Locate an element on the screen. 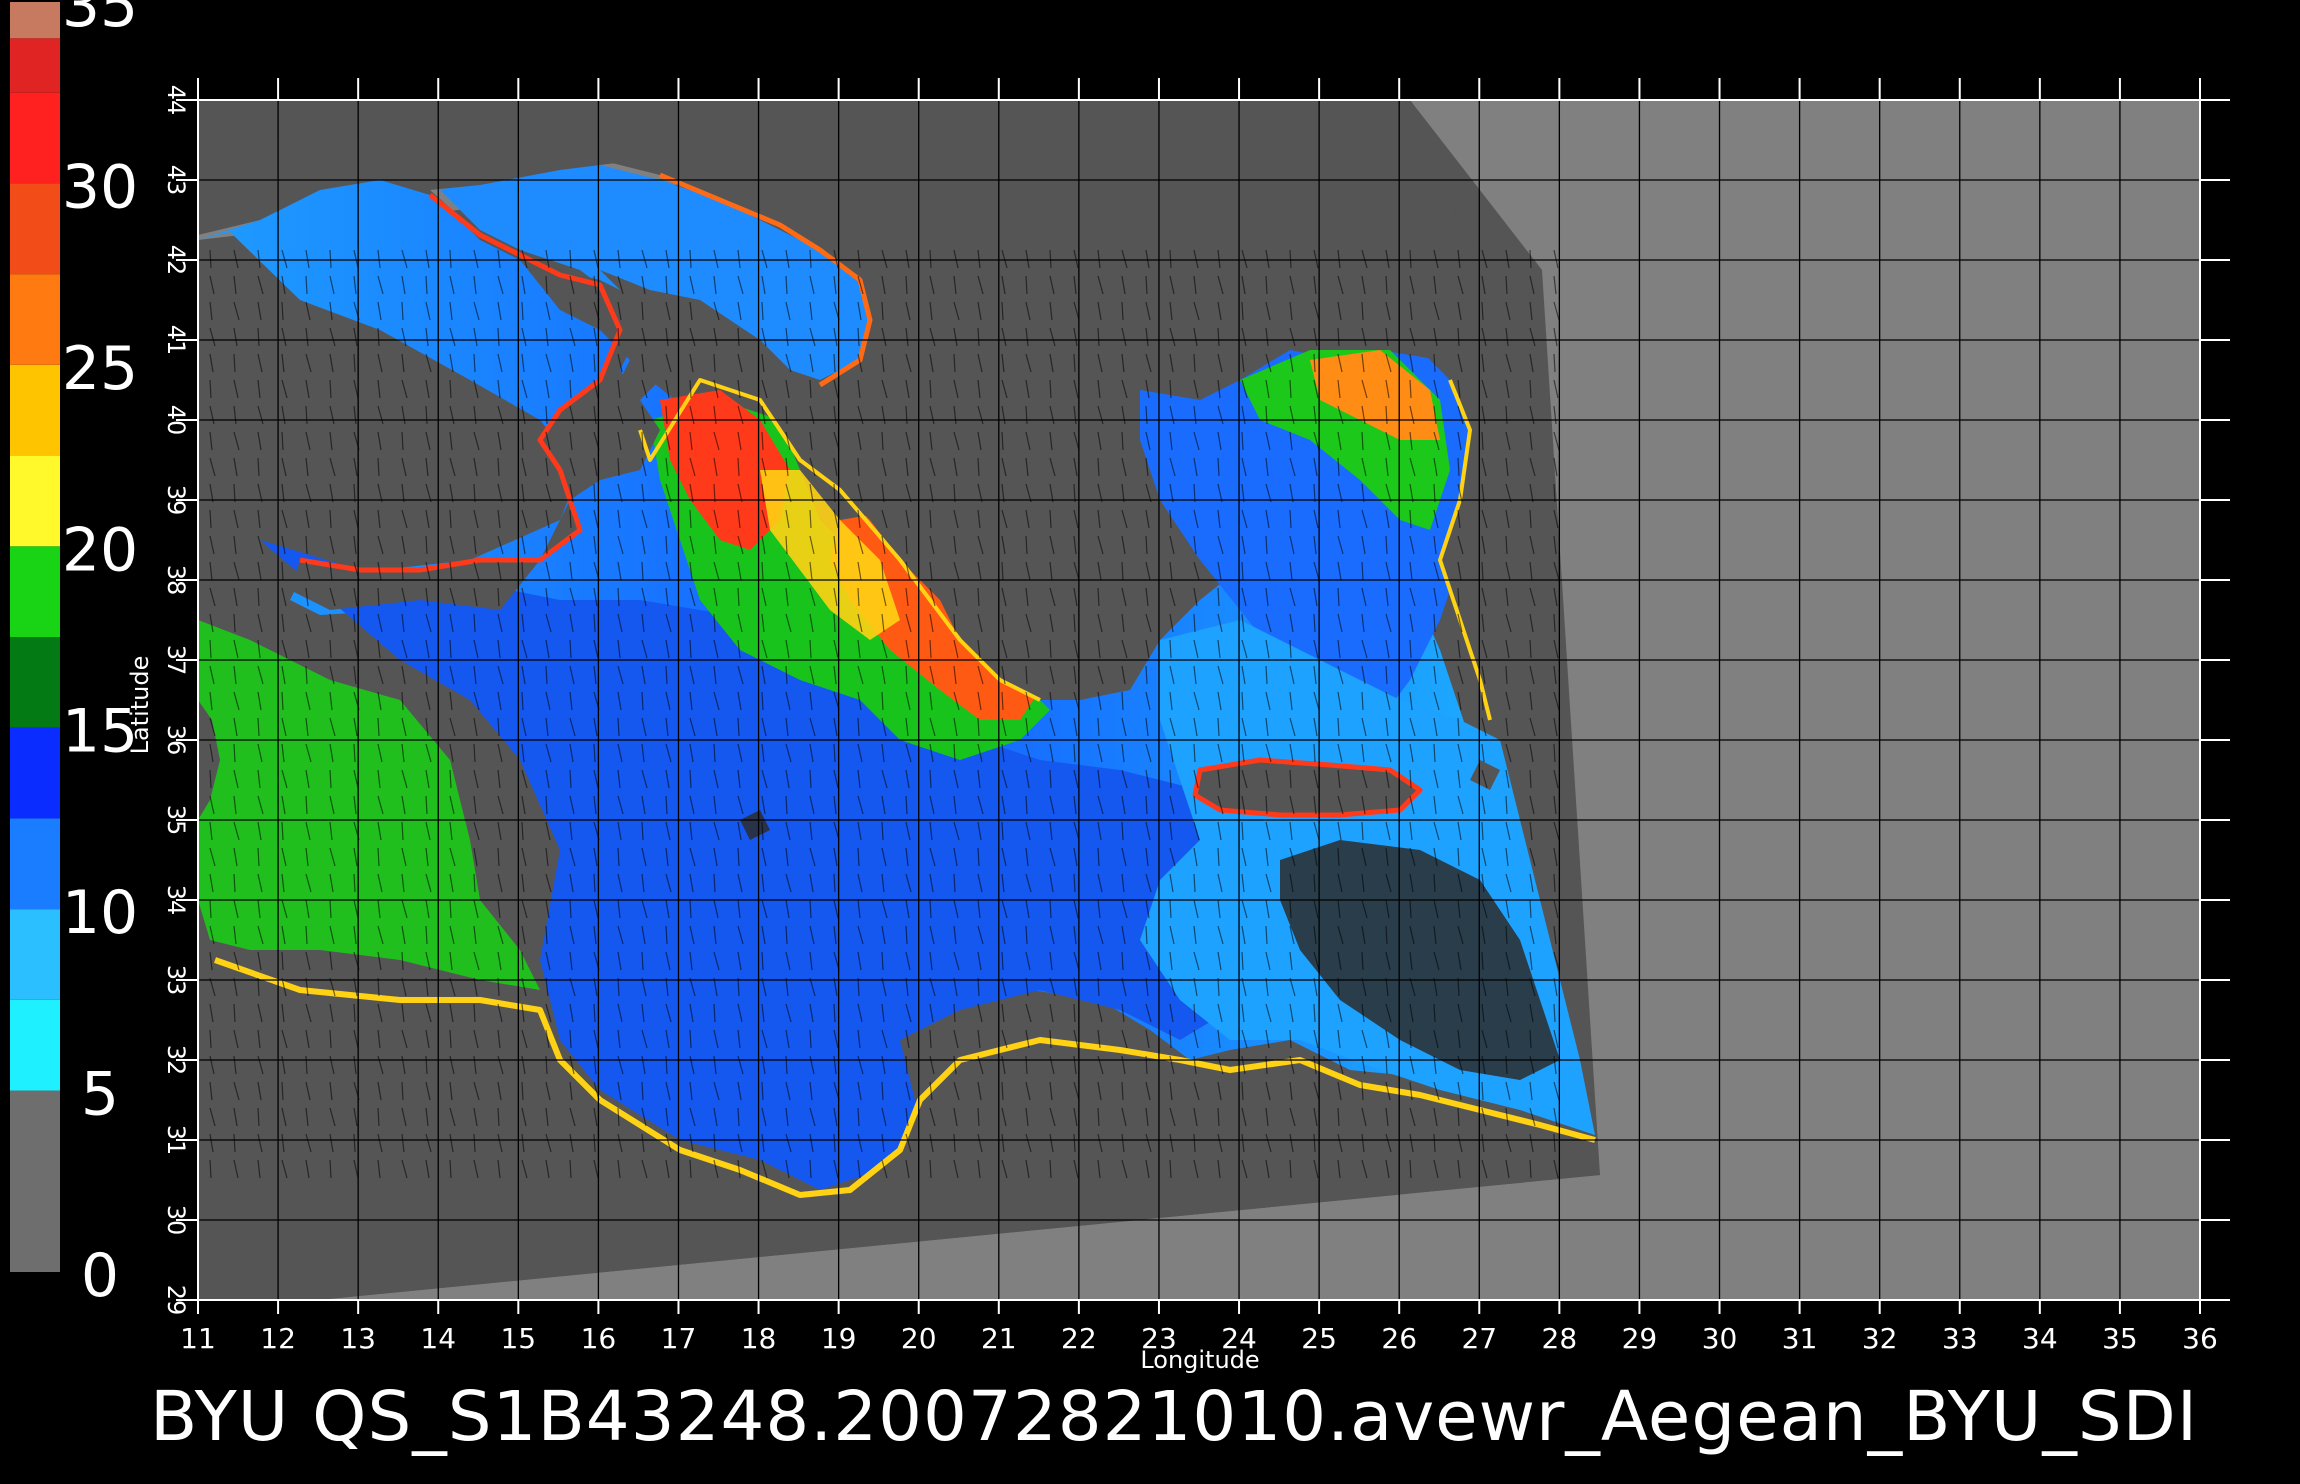 The image size is (2300, 1484). longitude-tick-label: 18 is located at coordinates (759, 1338).